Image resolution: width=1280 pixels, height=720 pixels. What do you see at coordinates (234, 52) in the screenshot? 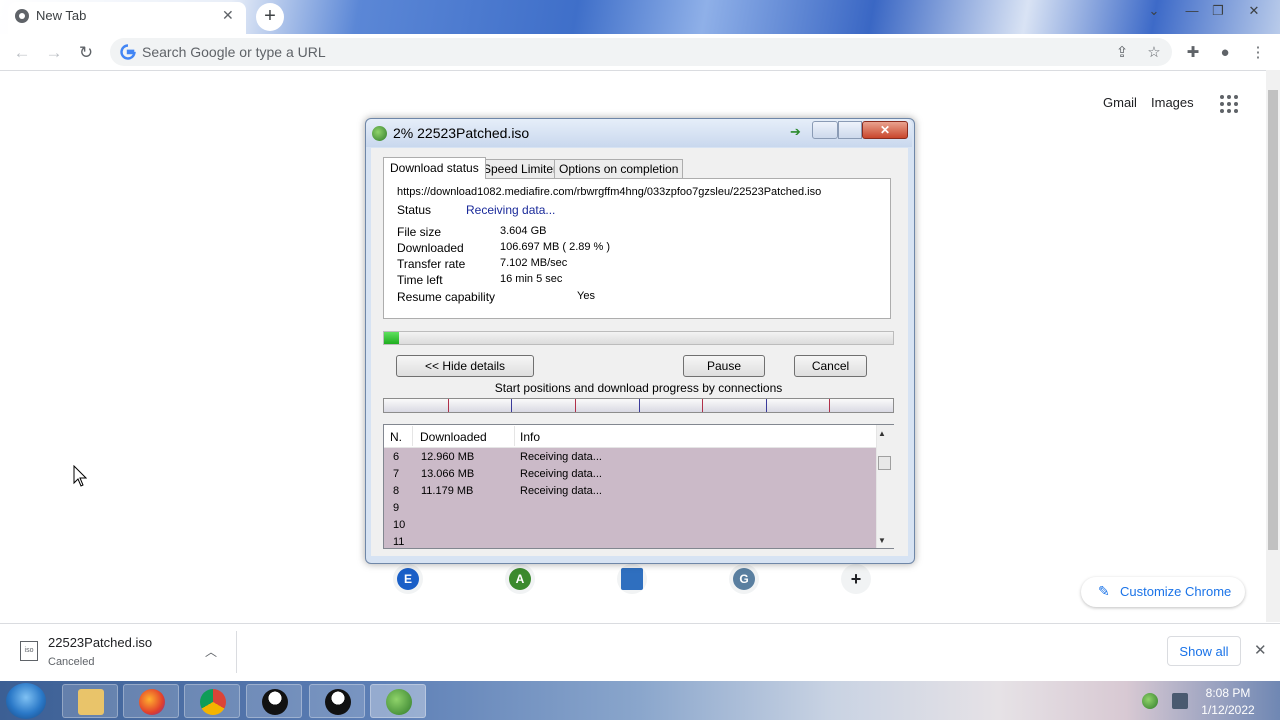
I see `omnibox-placeholder: Search Google or type a URL` at bounding box center [234, 52].